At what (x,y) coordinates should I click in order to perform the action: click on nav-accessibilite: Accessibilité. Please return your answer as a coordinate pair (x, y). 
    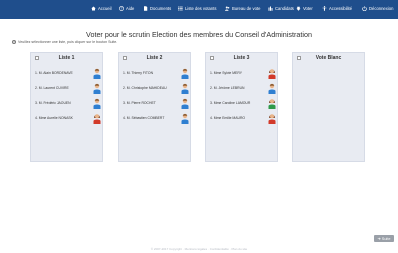
    Looking at the image, I should click on (337, 8).